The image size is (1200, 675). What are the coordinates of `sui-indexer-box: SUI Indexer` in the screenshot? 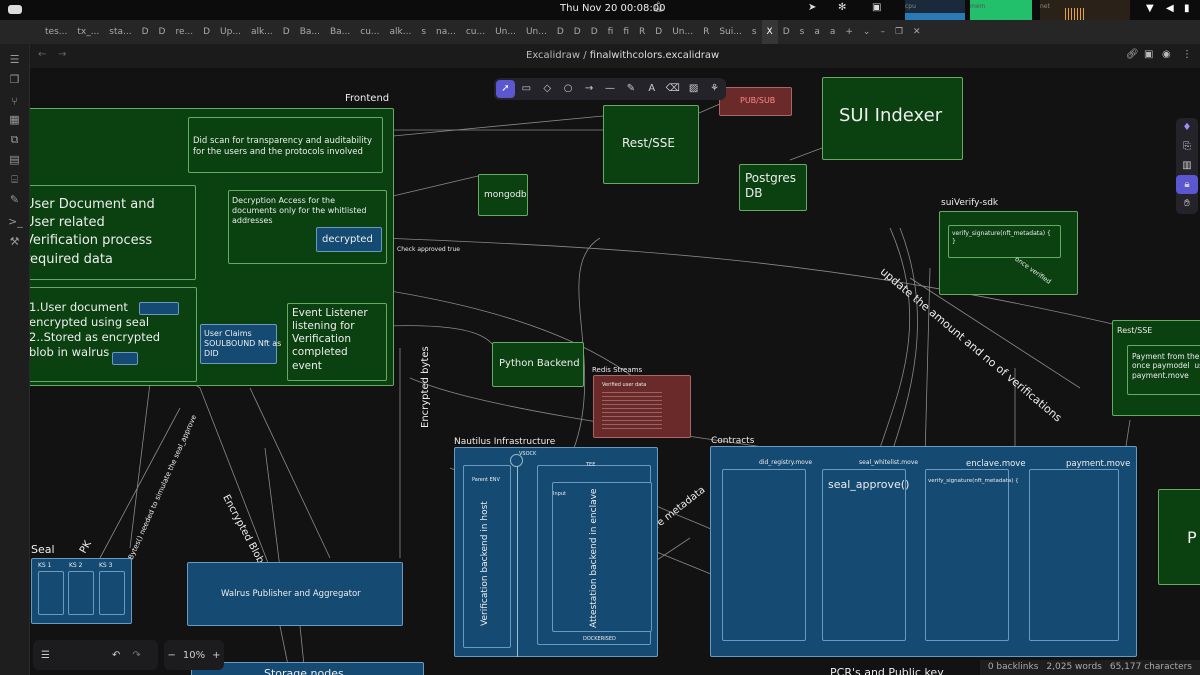 It's located at (892, 118).